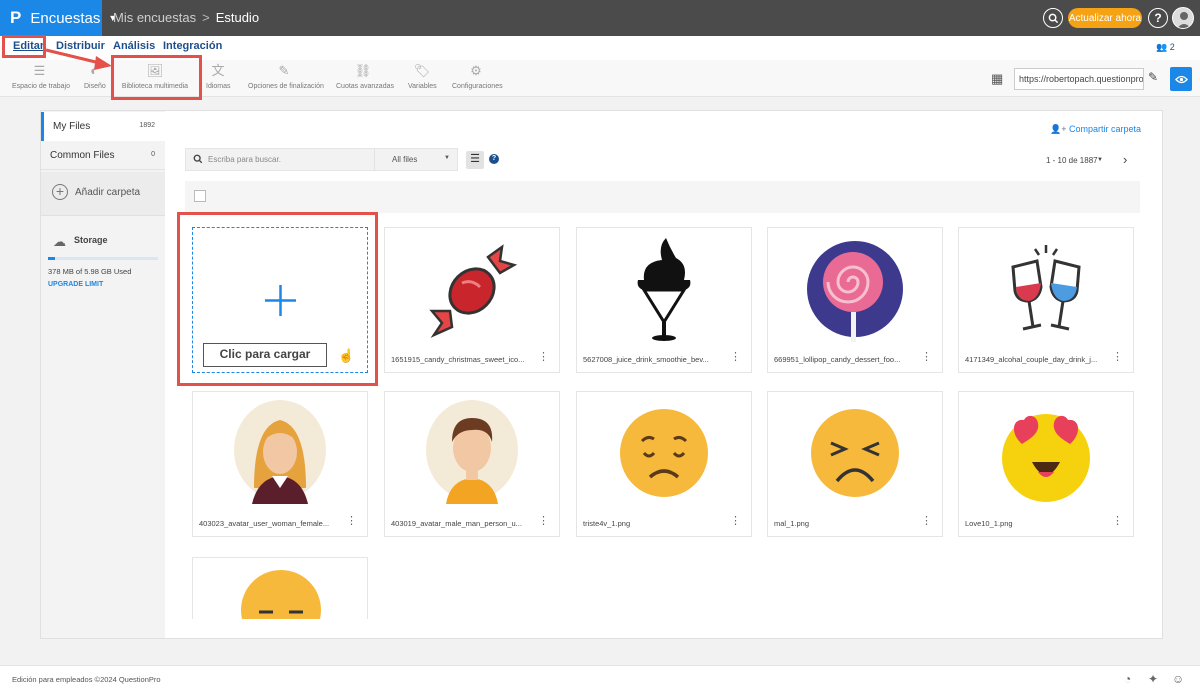  What do you see at coordinates (60, 192) in the screenshot?
I see `plus-circle-icon: +` at bounding box center [60, 192].